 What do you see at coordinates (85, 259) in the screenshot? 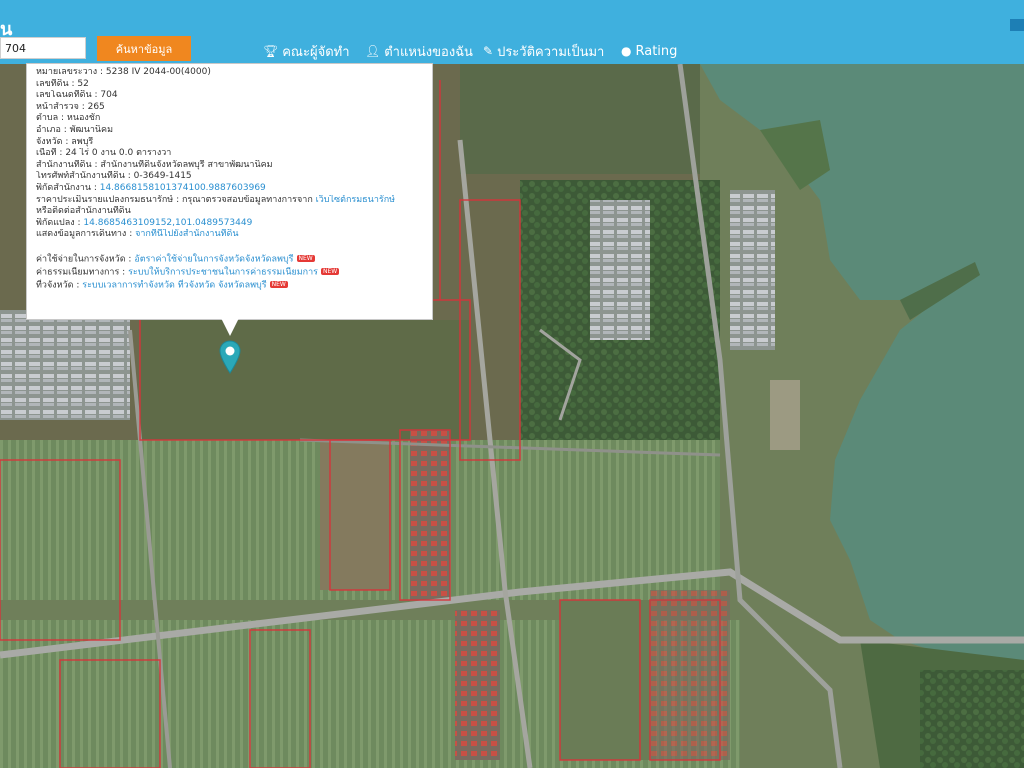
I see `link-label: ค่าใช้จ่ายในการจังหวัด :` at bounding box center [85, 259].